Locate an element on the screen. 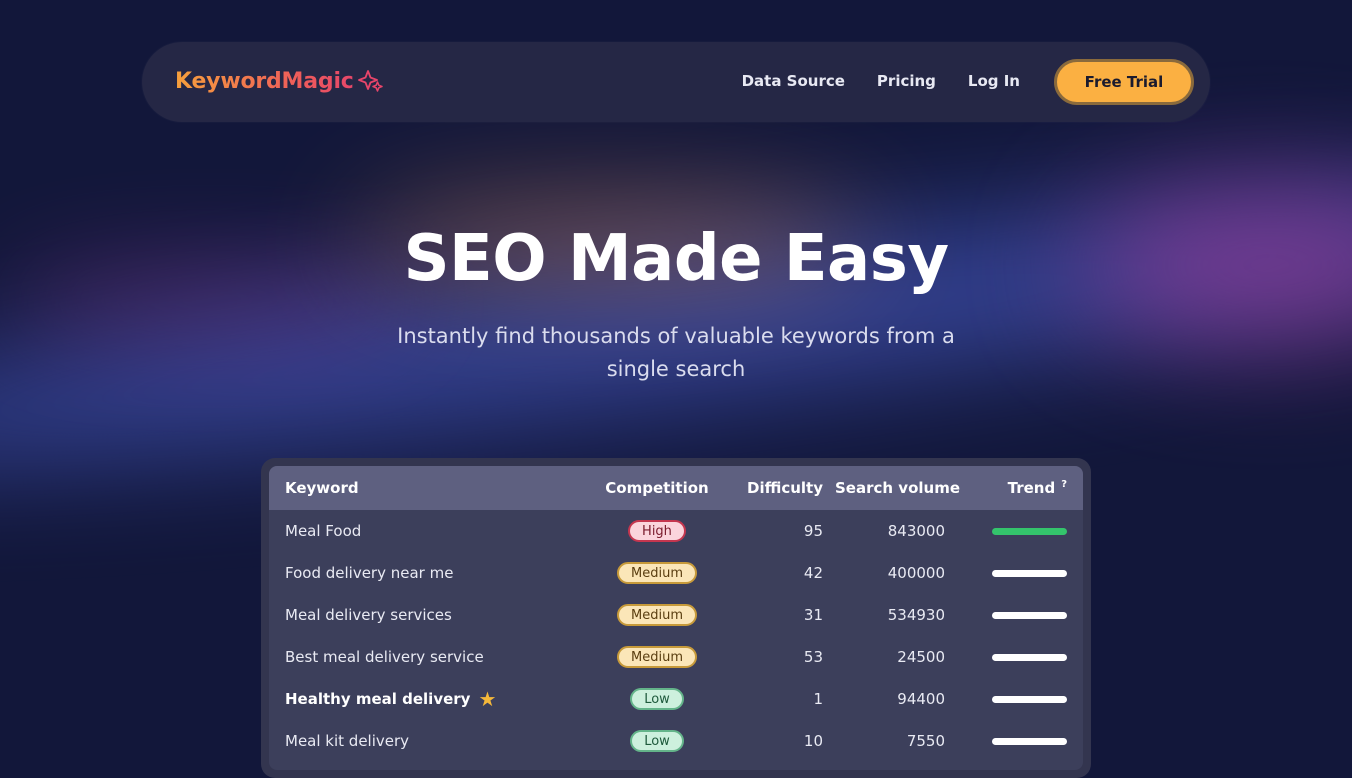  brand-logo: KeywordMagic is located at coordinates (279, 81).